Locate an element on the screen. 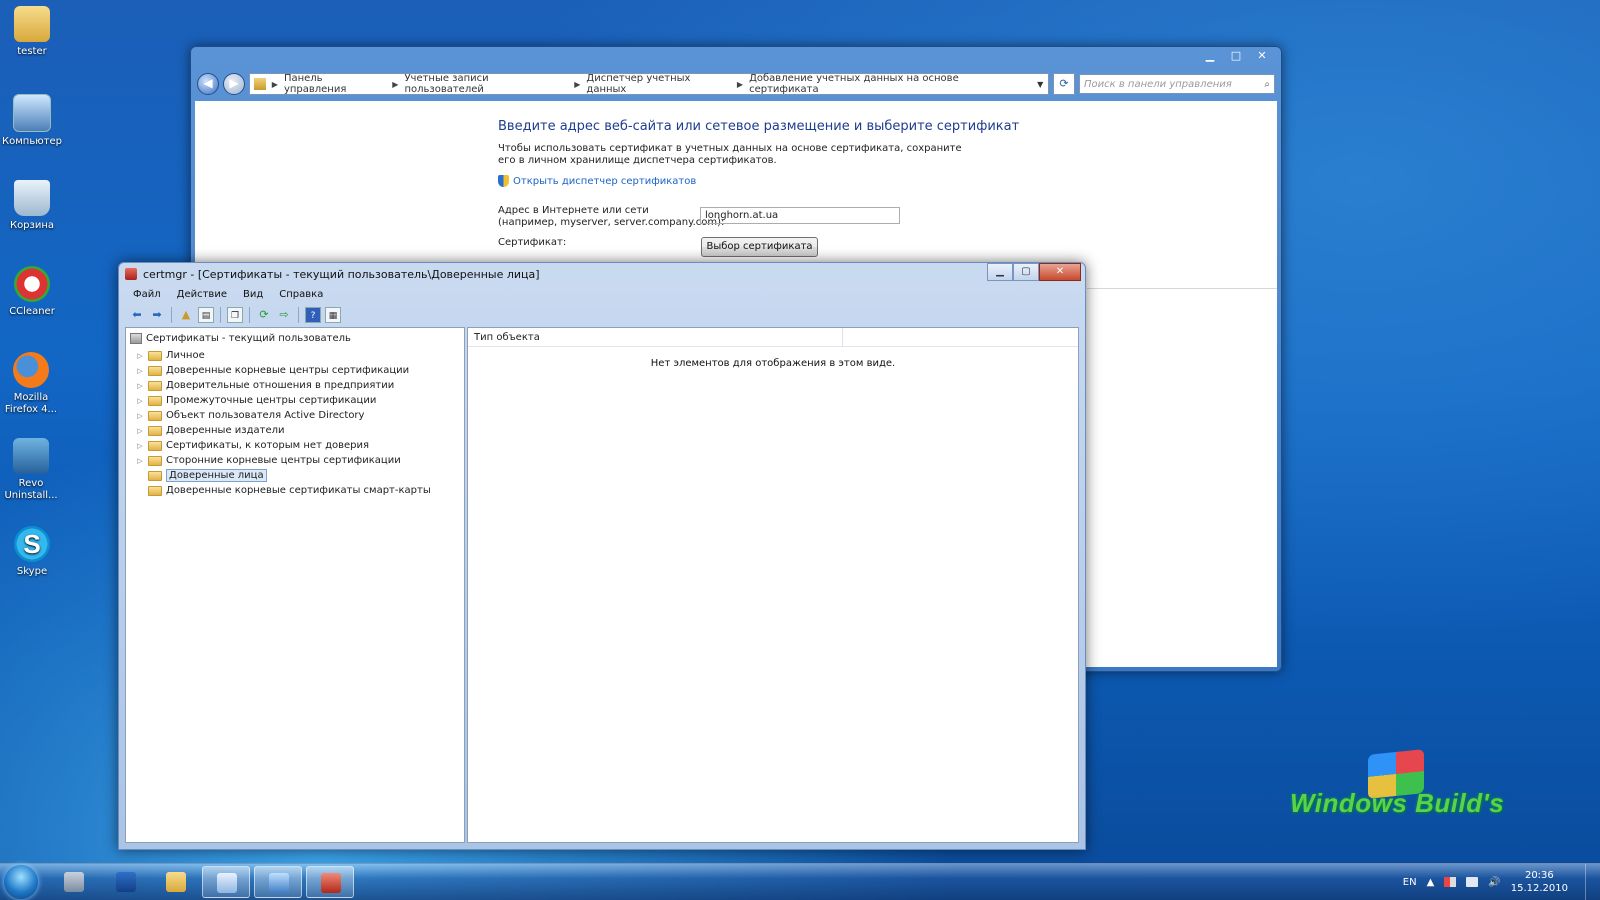 This screenshot has width=1600, height=900. tree-item-trusted-root-ca: ▷ Доверенные корневые центры сертификации is located at coordinates (282, 370).